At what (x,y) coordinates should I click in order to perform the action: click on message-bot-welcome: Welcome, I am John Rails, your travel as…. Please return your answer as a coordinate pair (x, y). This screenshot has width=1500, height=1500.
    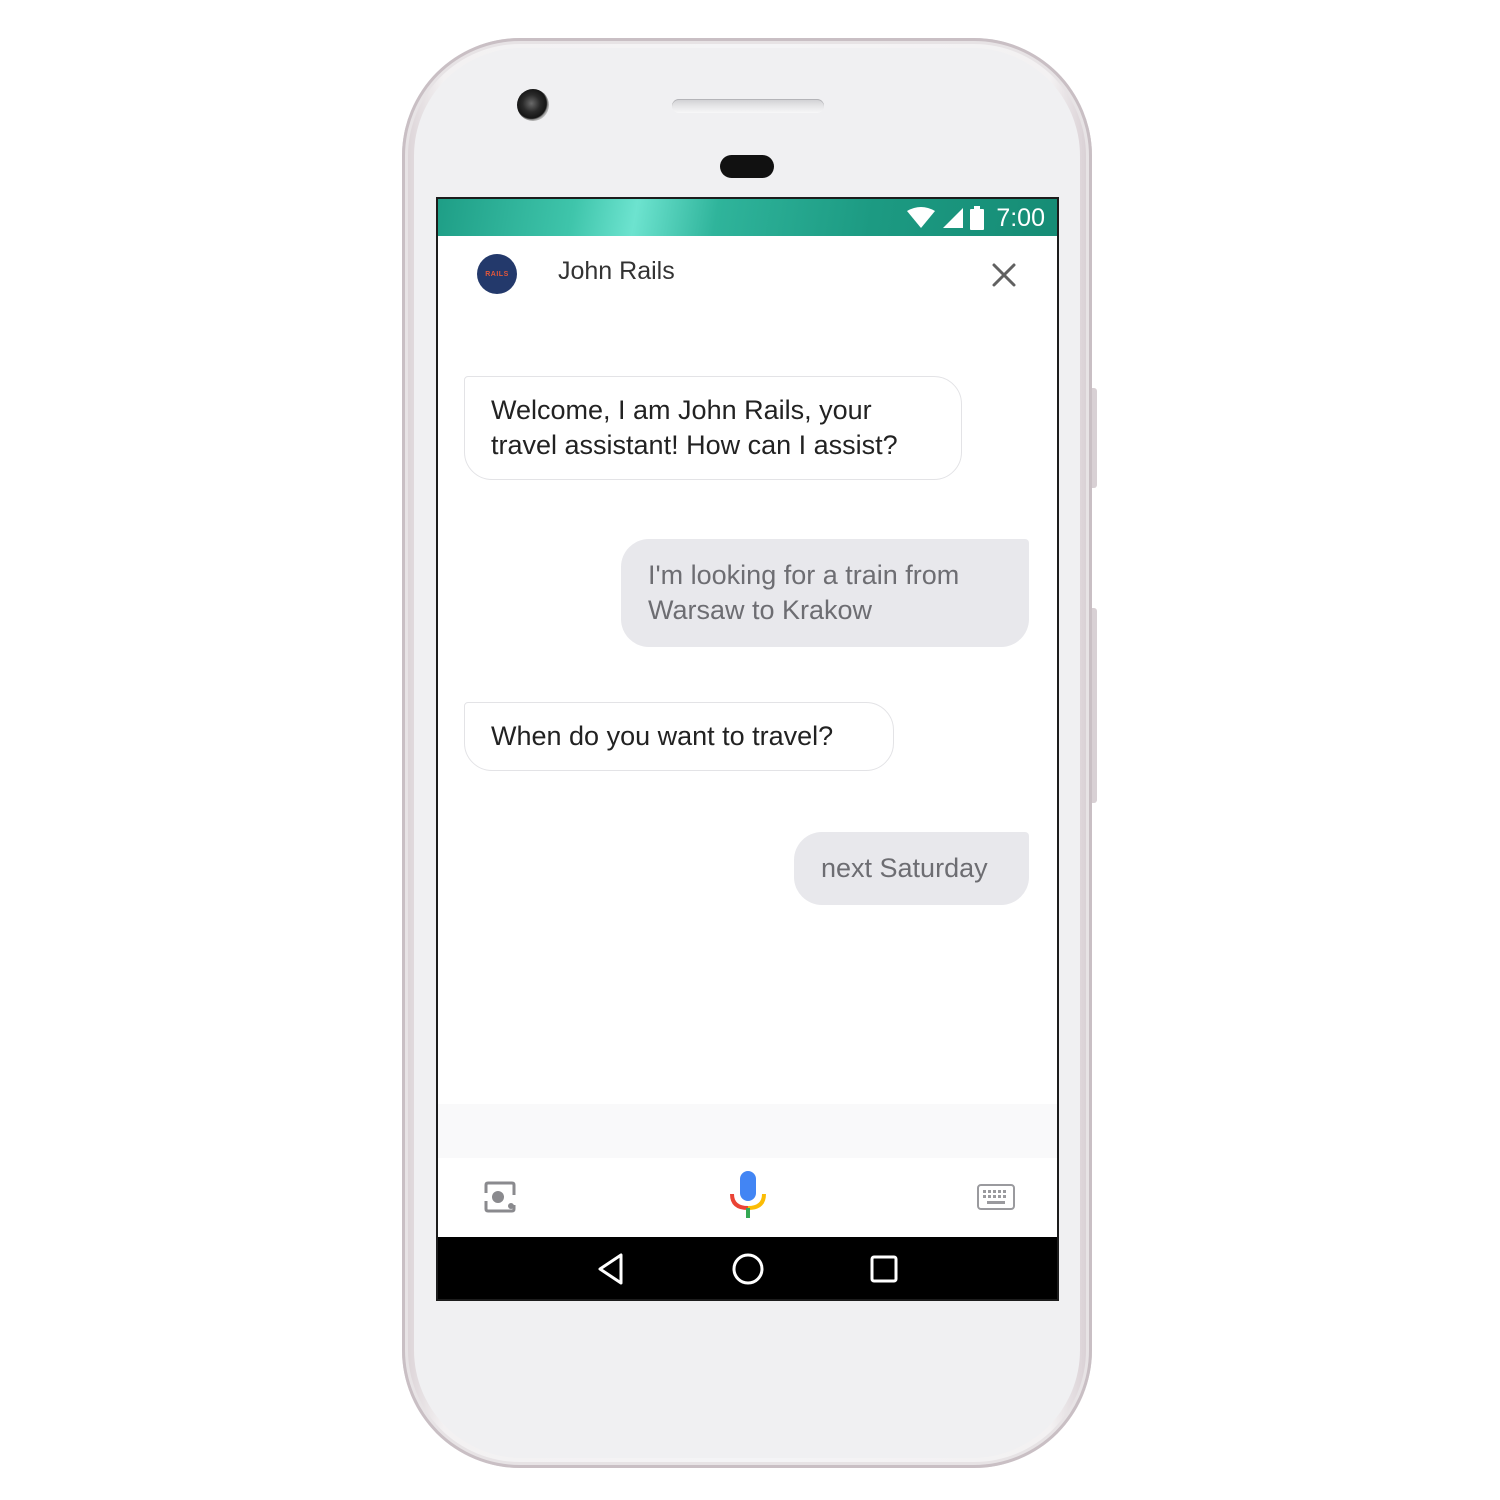
    Looking at the image, I should click on (713, 428).